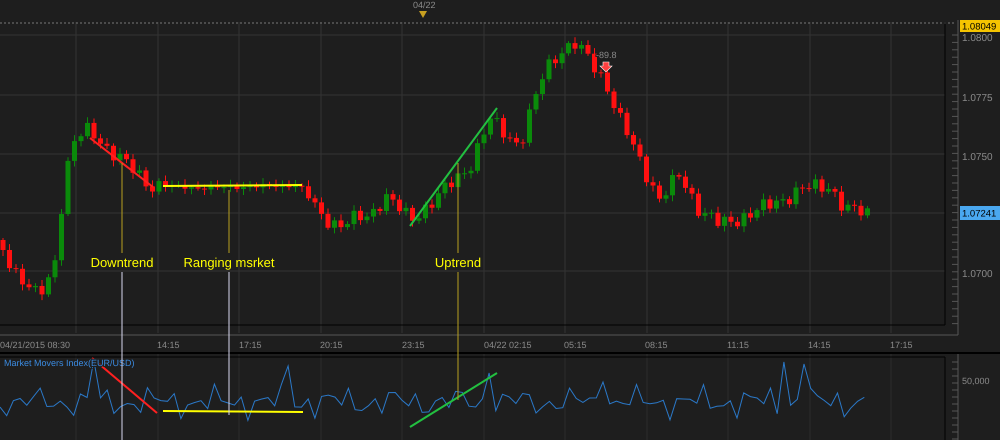 Image resolution: width=1000 pixels, height=440 pixels. I want to click on price-axis-label: 1.0750, so click(977, 157).